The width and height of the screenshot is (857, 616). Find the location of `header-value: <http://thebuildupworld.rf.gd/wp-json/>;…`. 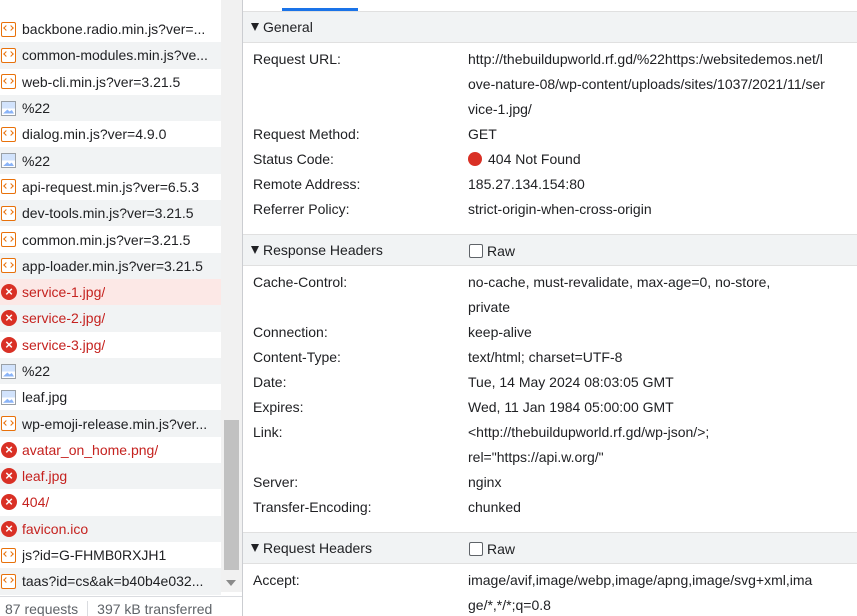

header-value: <http://thebuildupworld.rf.gd/wp-json/>;… is located at coordinates (662, 445).